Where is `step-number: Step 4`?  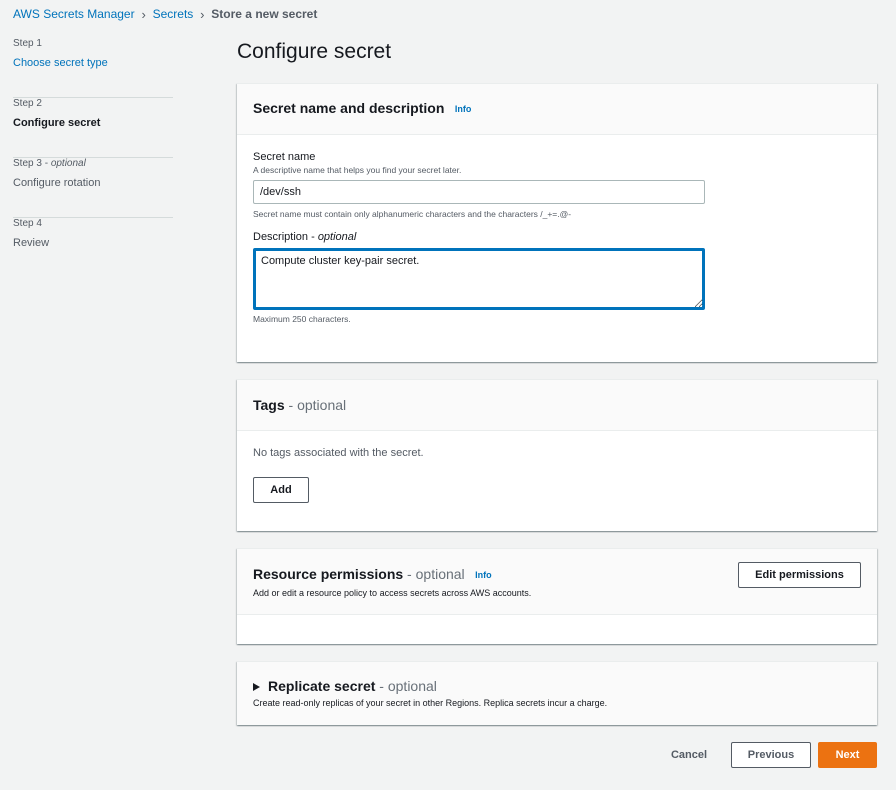 step-number: Step 4 is located at coordinates (27, 223).